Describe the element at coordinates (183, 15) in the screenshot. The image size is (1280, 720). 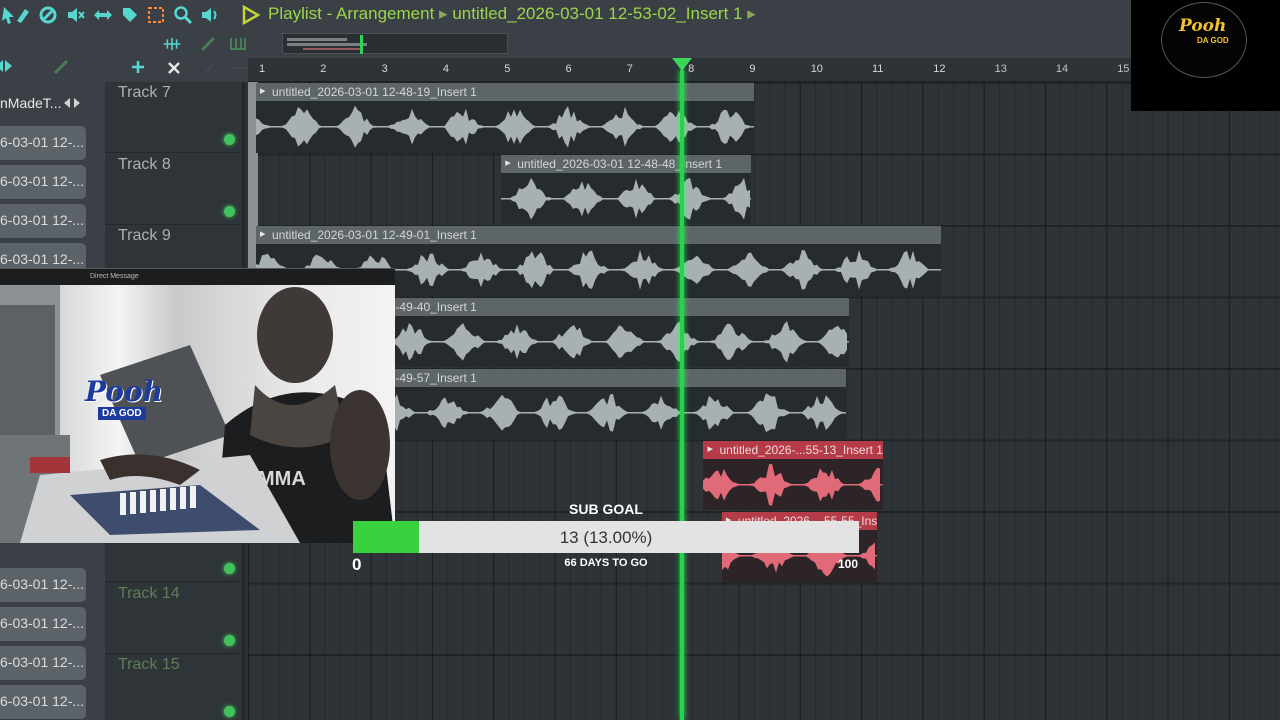
I see `zoom-icon` at that location.